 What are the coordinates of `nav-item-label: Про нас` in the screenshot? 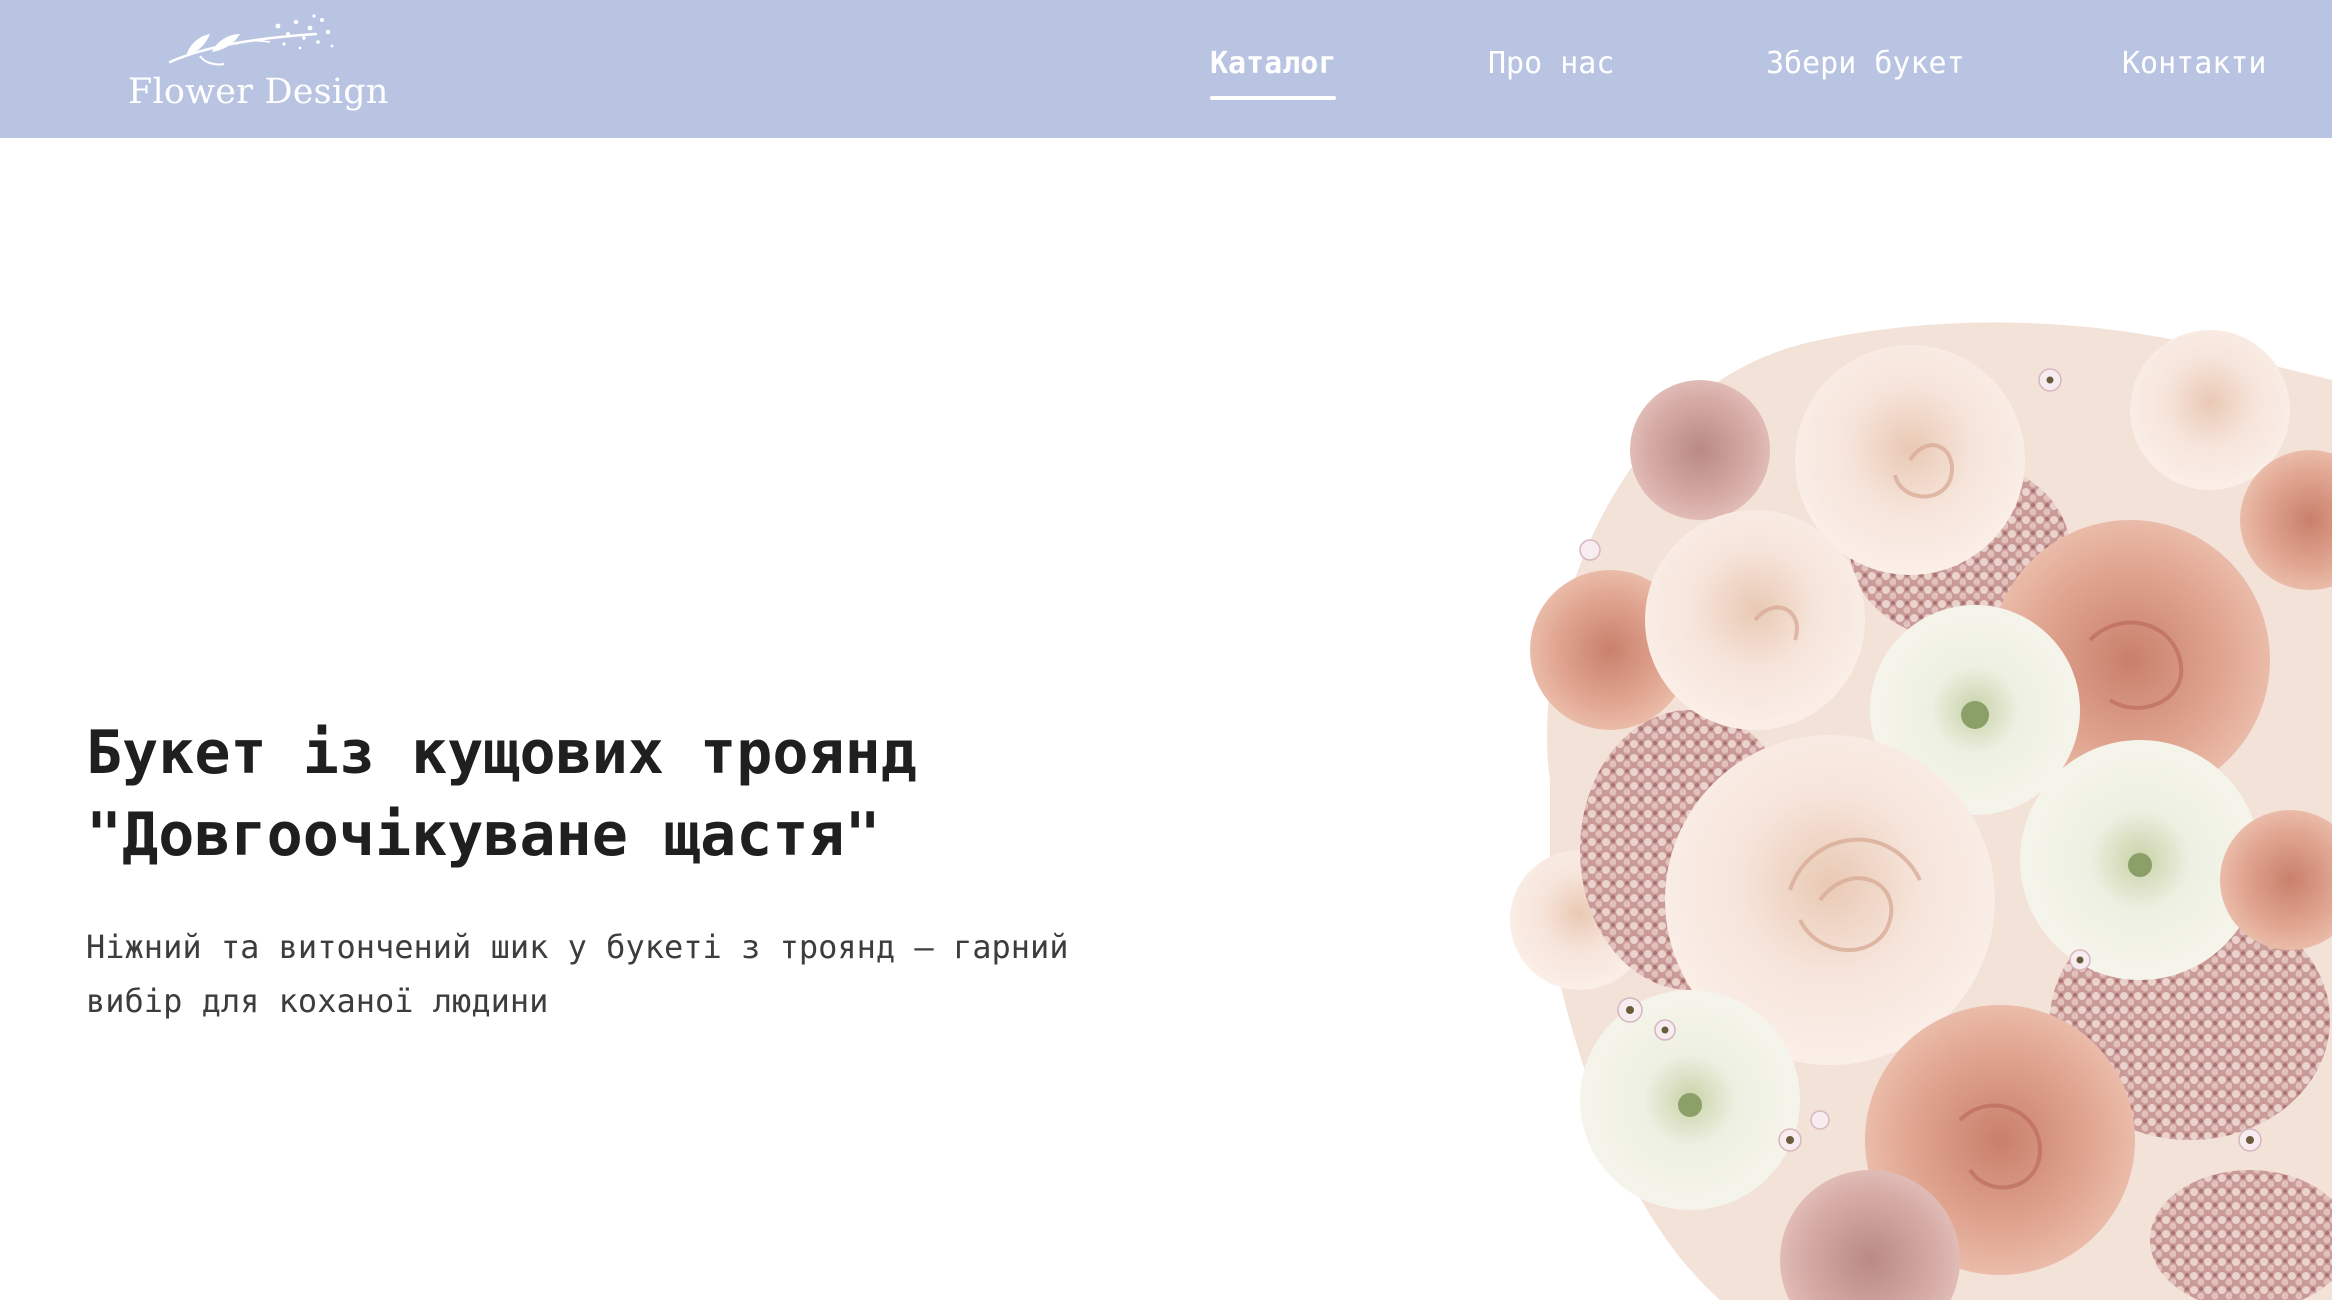 It's located at (1551, 63).